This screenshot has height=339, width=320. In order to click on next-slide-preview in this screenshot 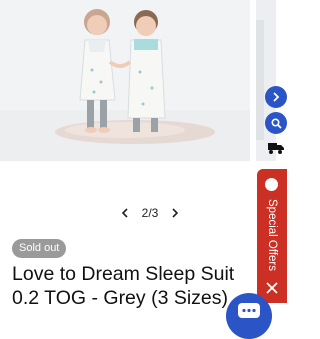, I will do `click(266, 80)`.